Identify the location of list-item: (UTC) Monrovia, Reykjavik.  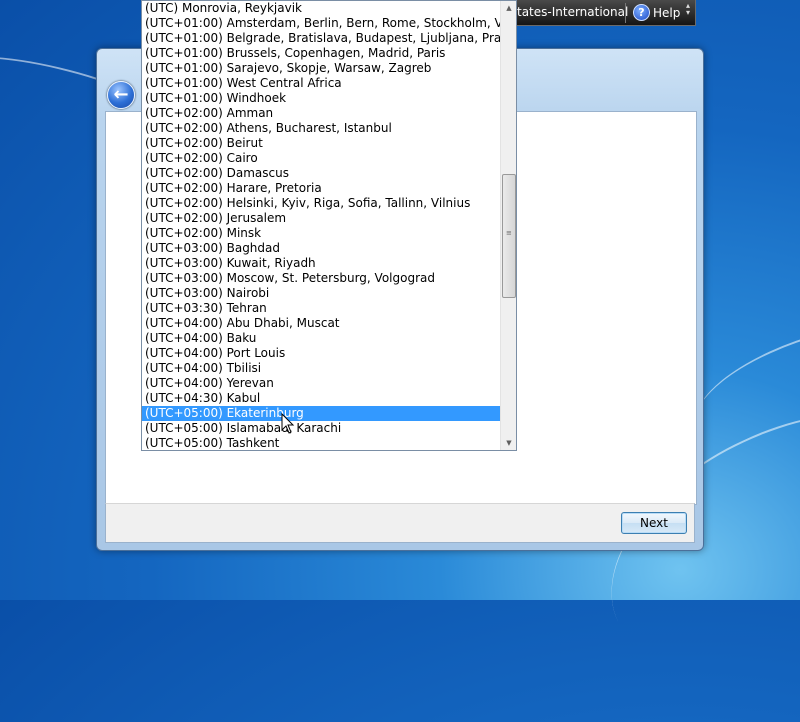
(321, 8).